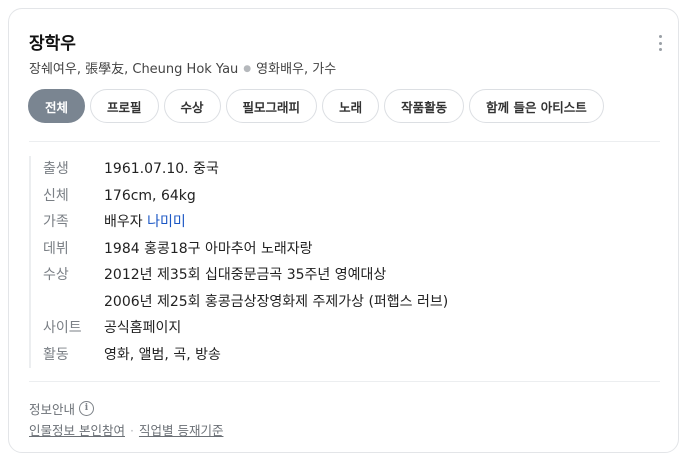 Image resolution: width=689 pixels, height=461 pixels. Describe the element at coordinates (56, 195) in the screenshot. I see `info-label: 신체` at that location.